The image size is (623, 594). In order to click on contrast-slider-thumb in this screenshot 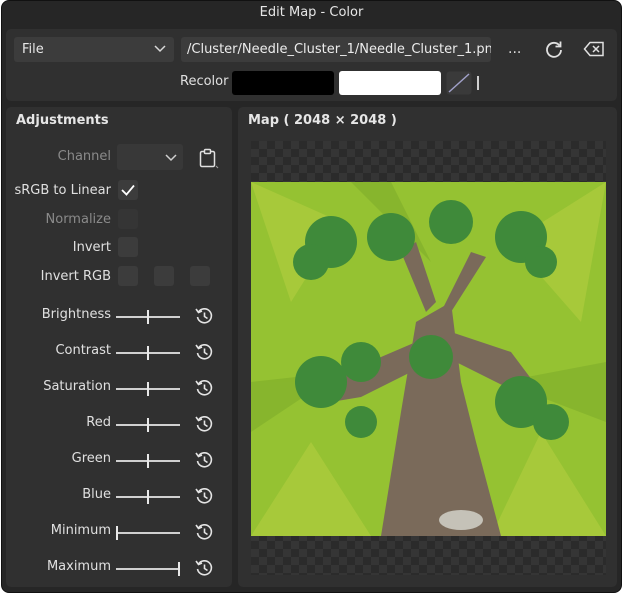, I will do `click(148, 353)`.